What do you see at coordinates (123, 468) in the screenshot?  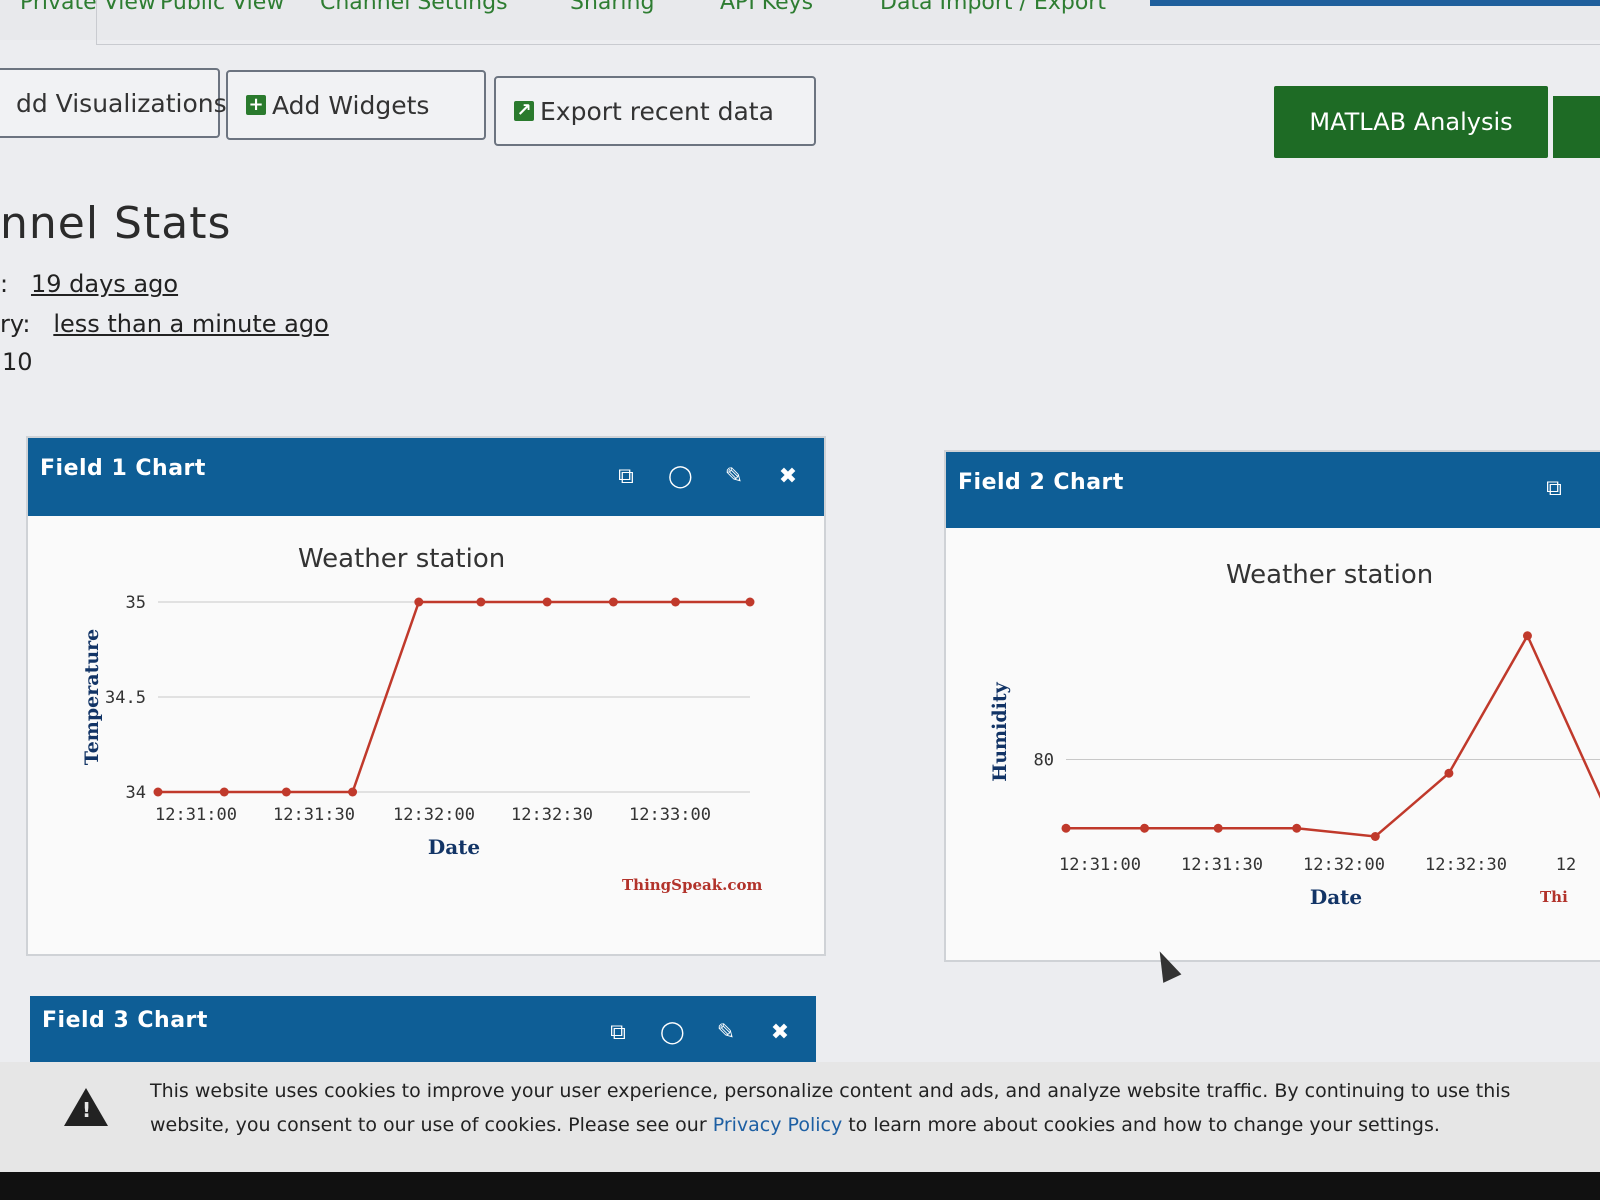 I see `field-1-chart-title: Field 1 Chart` at bounding box center [123, 468].